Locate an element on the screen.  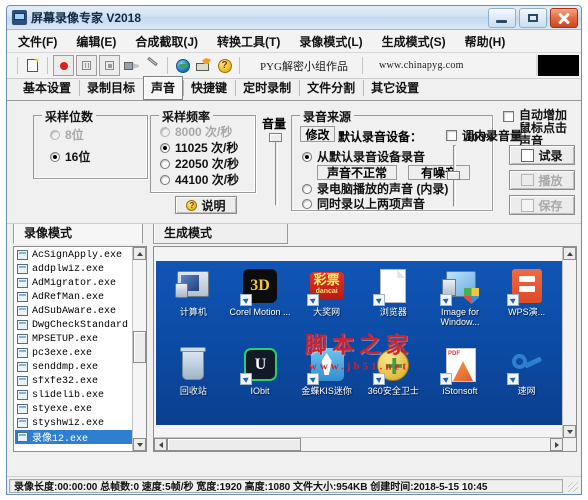
menu-item-generate-mode: 生成模式(S) is located at coordinates (414, 41).